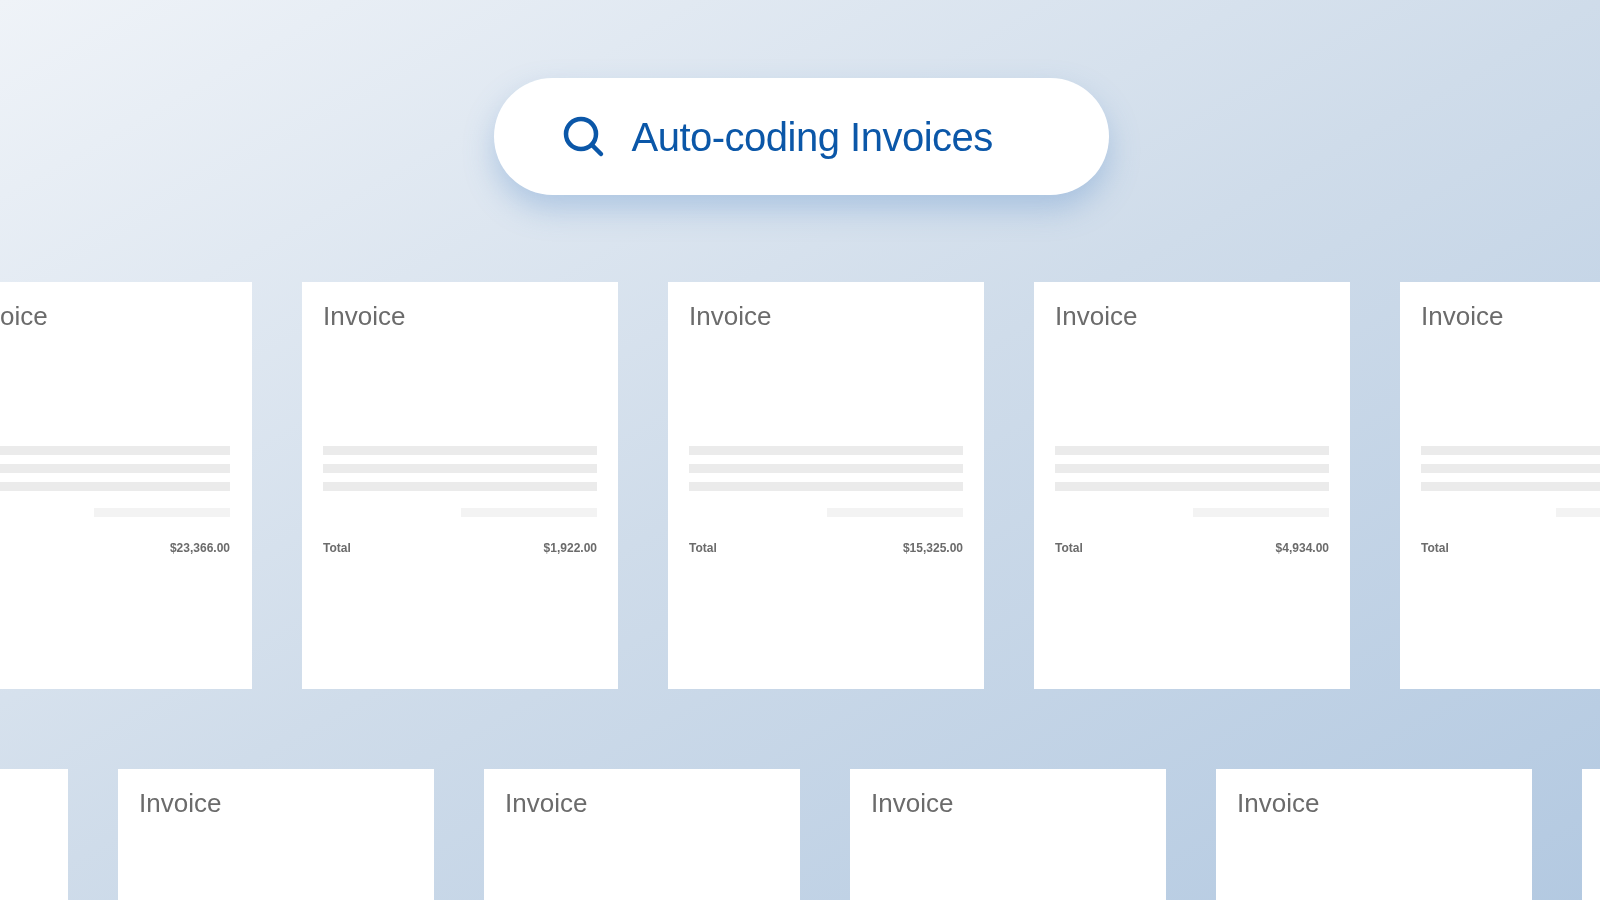 Image resolution: width=1600 pixels, height=900 pixels. Describe the element at coordinates (1302, 548) in the screenshot. I see `total-amount: $4,934.00` at that location.